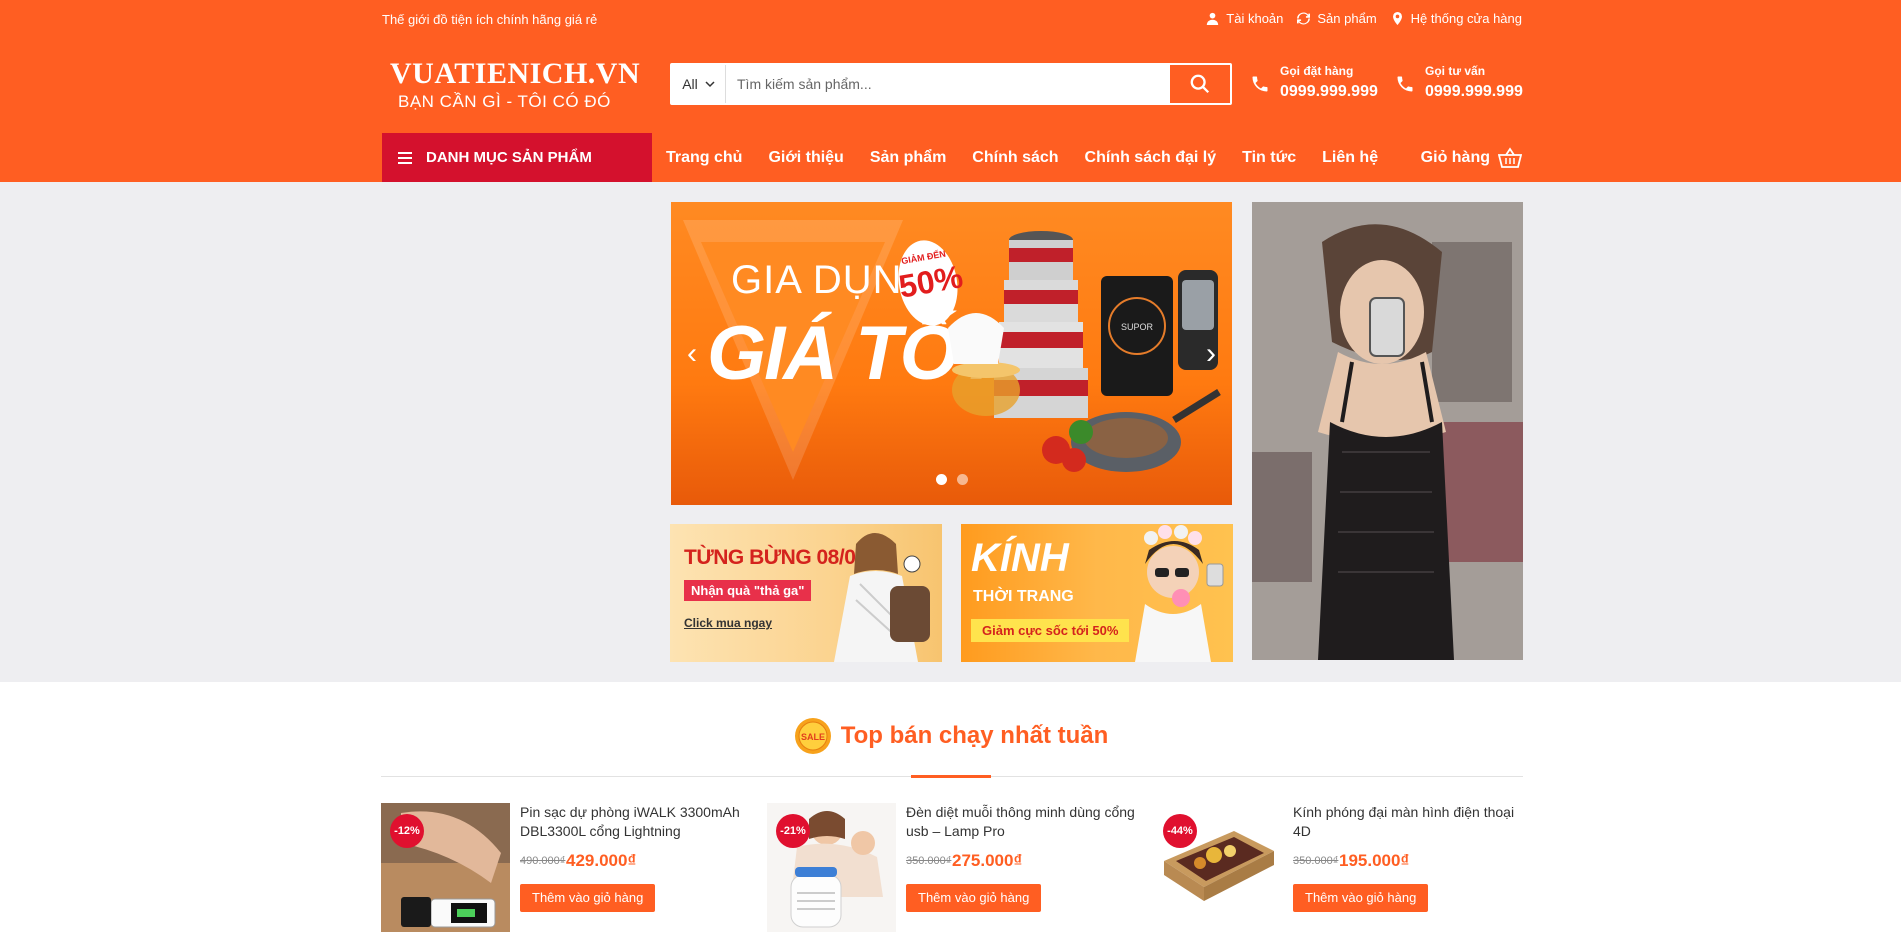 This screenshot has height=943, width=1901. What do you see at coordinates (908, 158) in the screenshot?
I see `nav-products: Sản phẩm` at bounding box center [908, 158].